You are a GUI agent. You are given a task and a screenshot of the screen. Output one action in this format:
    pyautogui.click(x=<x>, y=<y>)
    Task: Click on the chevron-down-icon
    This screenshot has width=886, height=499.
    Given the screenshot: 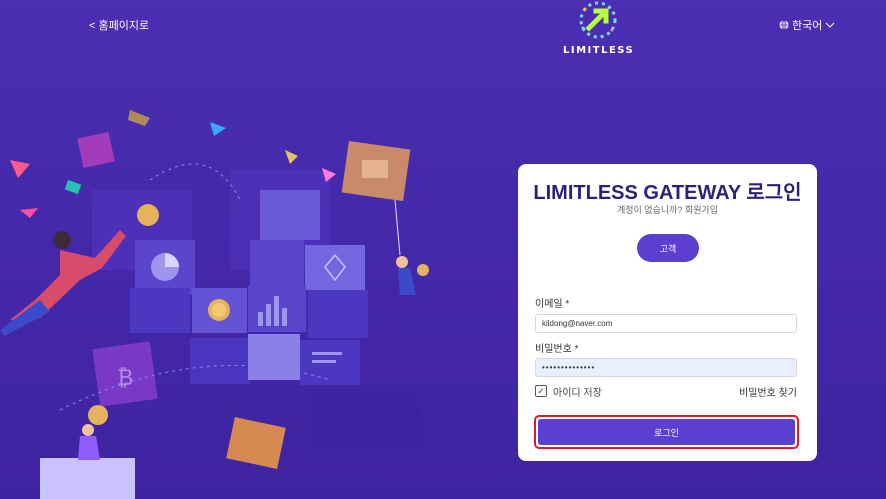 What is the action you would take?
    pyautogui.click(x=830, y=25)
    